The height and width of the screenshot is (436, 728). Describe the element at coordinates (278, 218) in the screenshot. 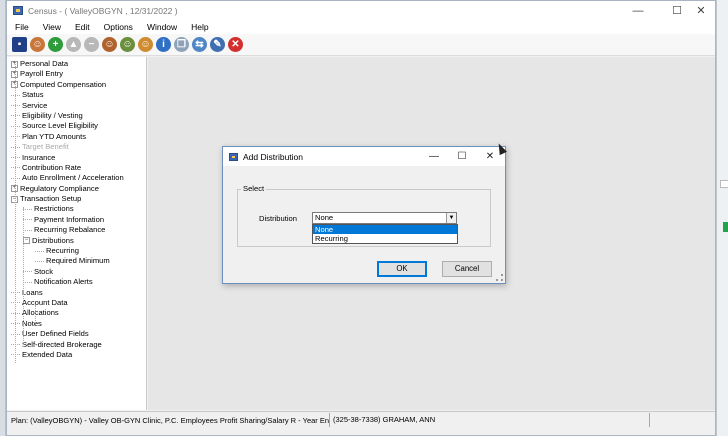

I see `distribution-label: Distribution` at that location.